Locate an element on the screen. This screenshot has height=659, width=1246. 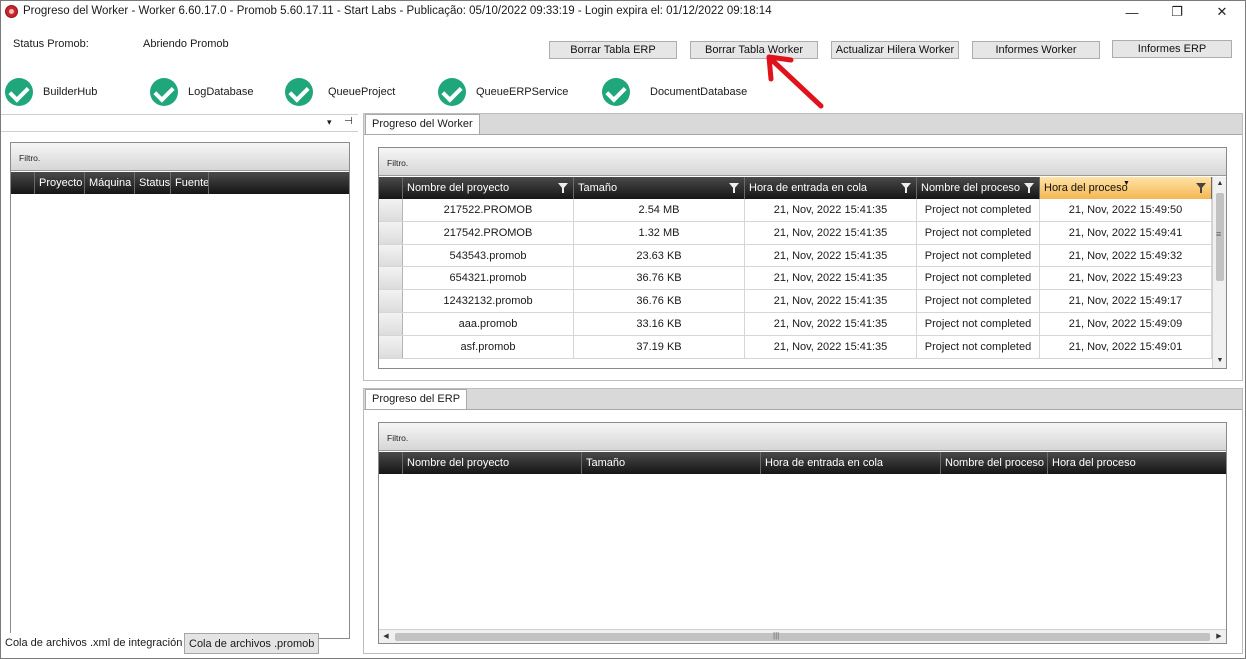
column-header-label: Hora de entrada en cola is located at coordinates (808, 188).